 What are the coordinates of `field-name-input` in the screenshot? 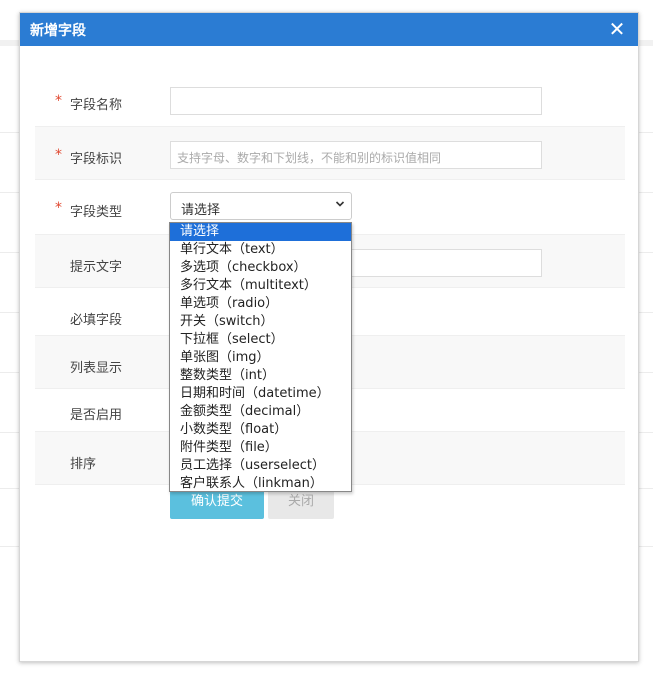 It's located at (356, 101).